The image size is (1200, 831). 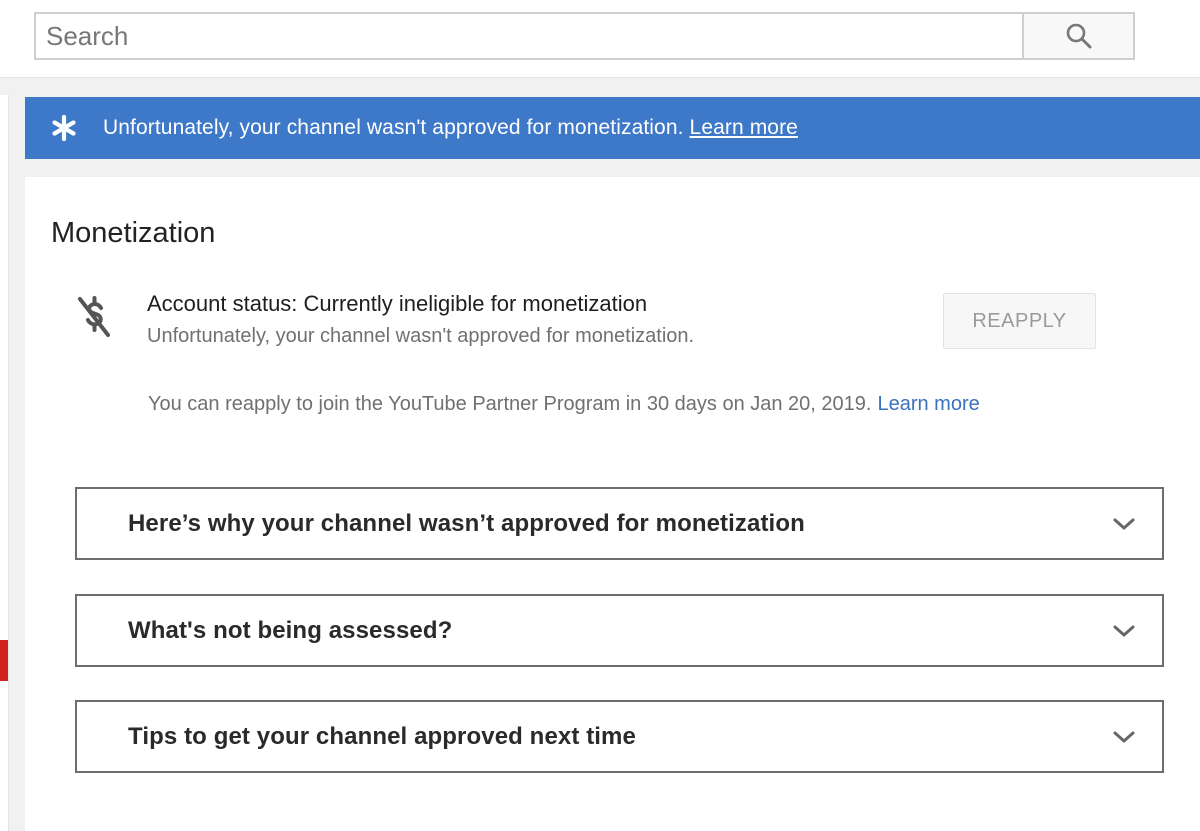 I want to click on reapply-learn-more-link: Learn more, so click(x=928, y=404).